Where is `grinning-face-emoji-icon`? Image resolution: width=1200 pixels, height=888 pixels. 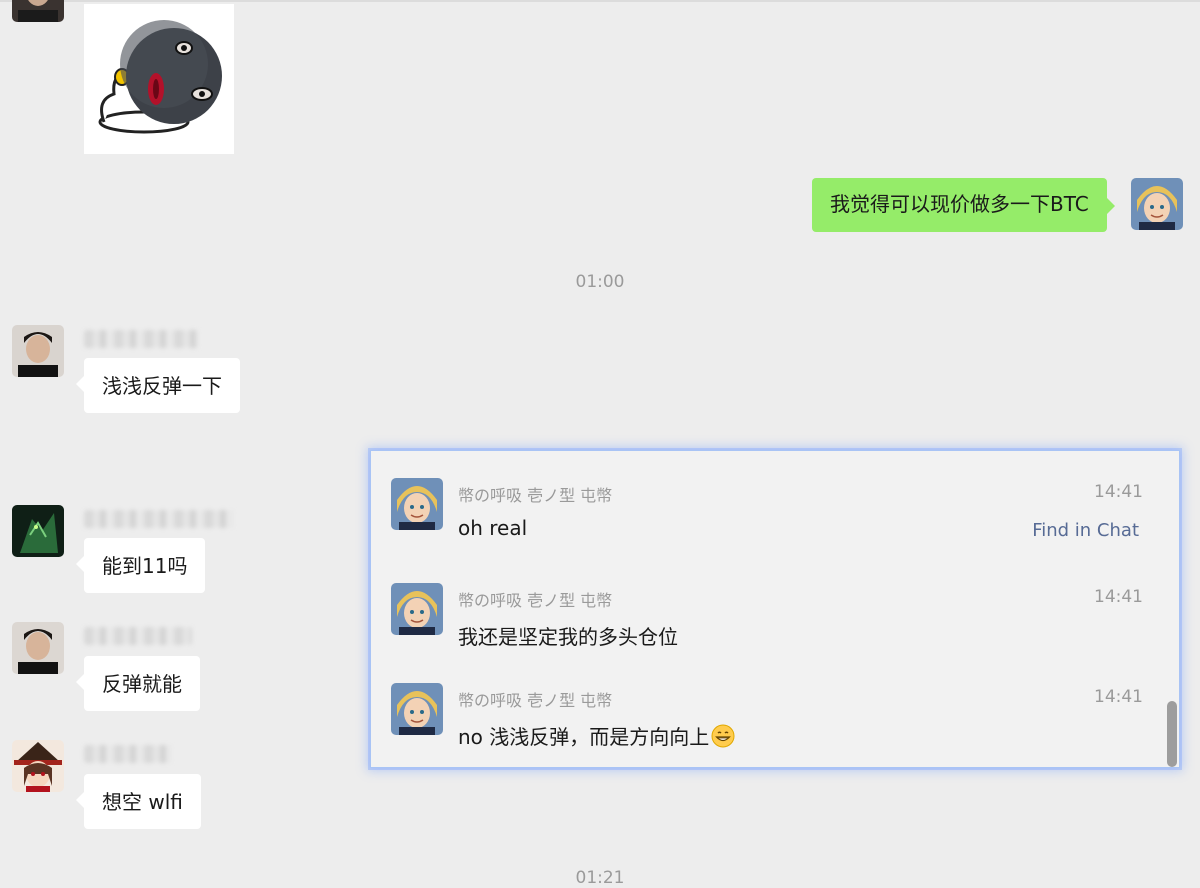 grinning-face-emoji-icon is located at coordinates (723, 736).